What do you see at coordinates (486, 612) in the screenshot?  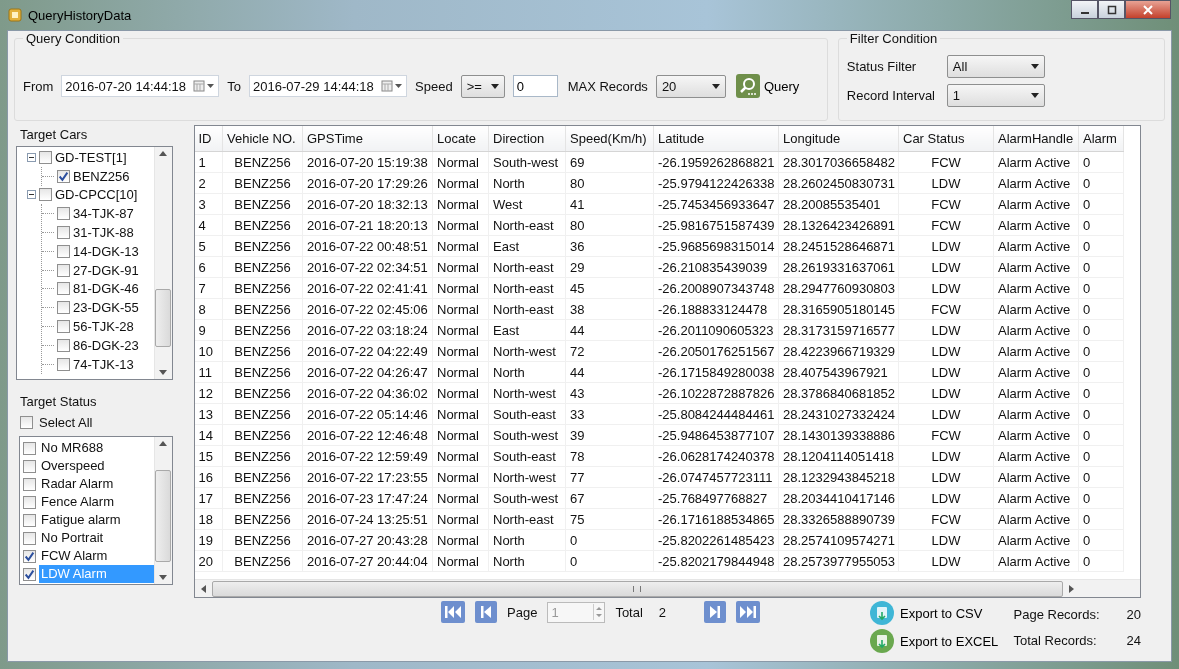 I see `previous-page-button` at bounding box center [486, 612].